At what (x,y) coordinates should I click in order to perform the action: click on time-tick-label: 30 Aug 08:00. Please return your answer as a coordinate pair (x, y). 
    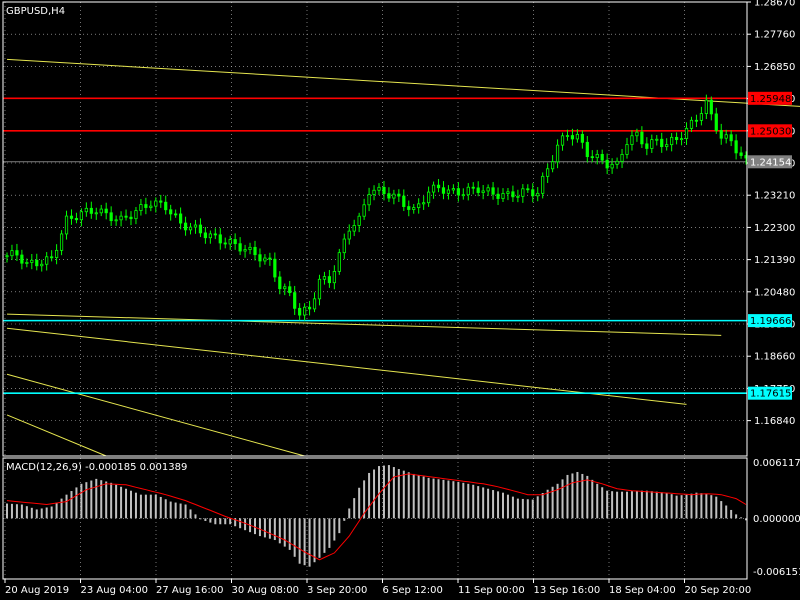
    Looking at the image, I should click on (265, 590).